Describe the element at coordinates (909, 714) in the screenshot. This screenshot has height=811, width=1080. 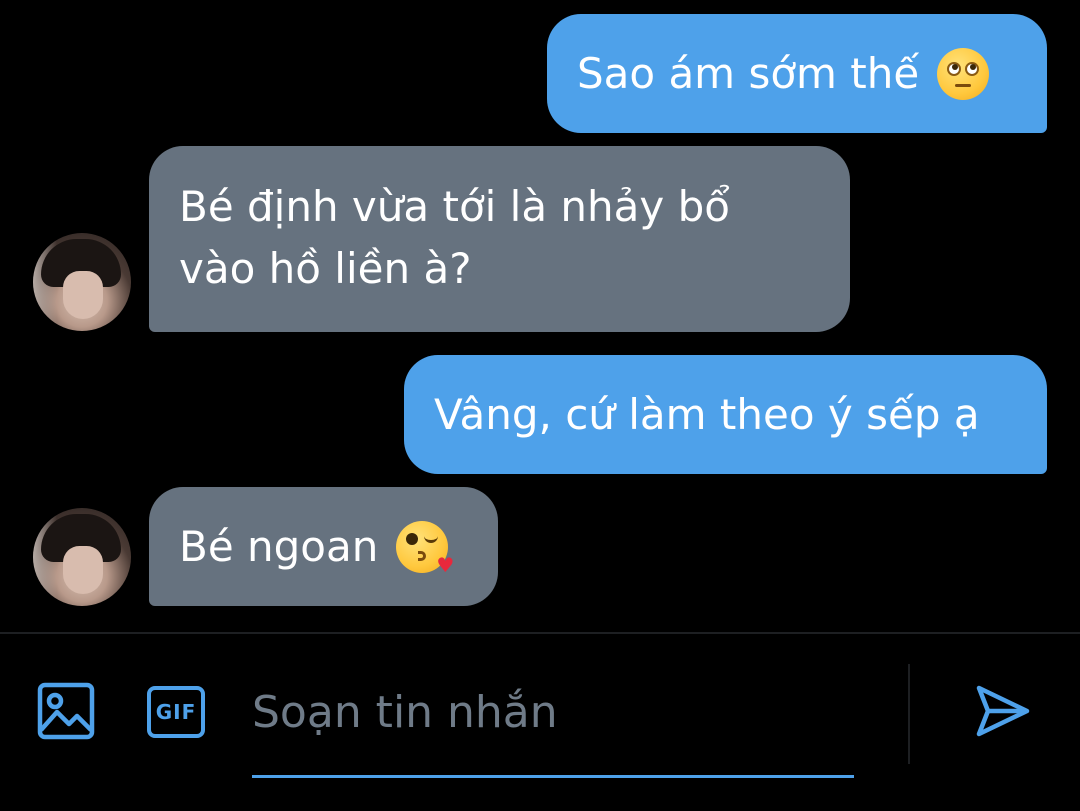
I see `separator` at that location.